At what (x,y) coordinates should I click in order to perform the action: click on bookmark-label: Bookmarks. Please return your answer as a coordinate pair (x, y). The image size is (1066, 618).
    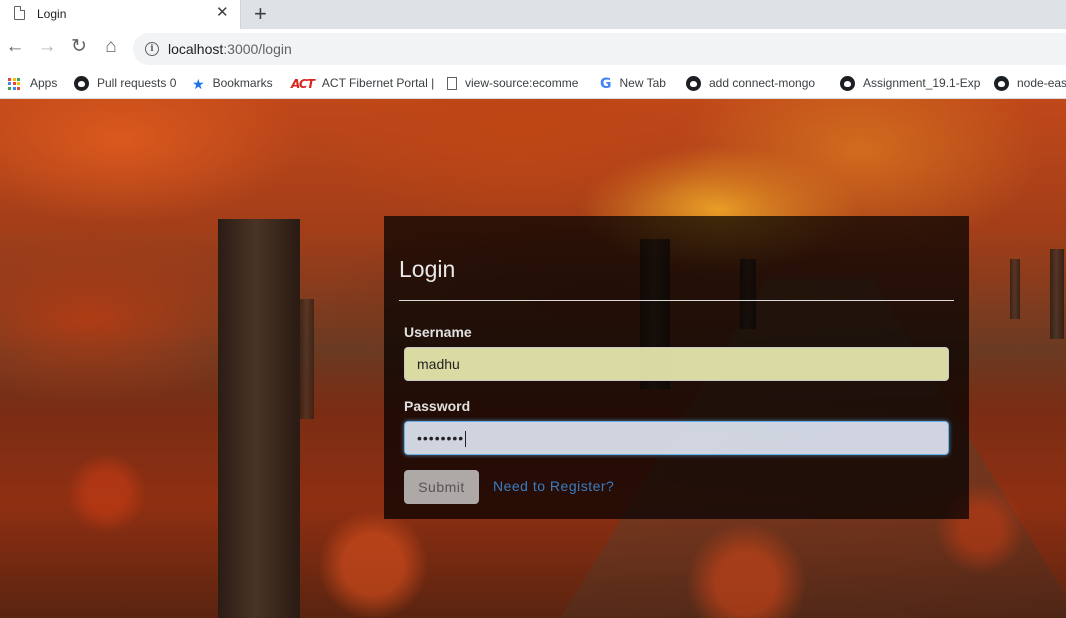
    Looking at the image, I should click on (242, 83).